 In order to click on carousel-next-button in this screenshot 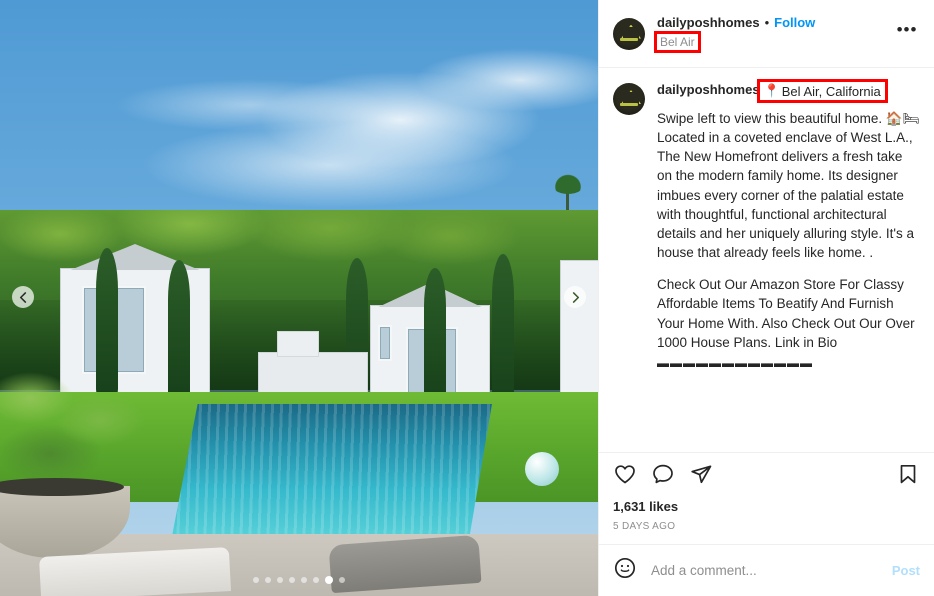, I will do `click(575, 297)`.